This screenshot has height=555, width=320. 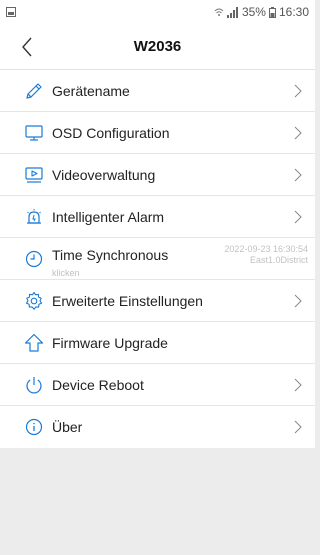 What do you see at coordinates (157, 175) in the screenshot?
I see `menu-item-video-management: Videoverwaltung` at bounding box center [157, 175].